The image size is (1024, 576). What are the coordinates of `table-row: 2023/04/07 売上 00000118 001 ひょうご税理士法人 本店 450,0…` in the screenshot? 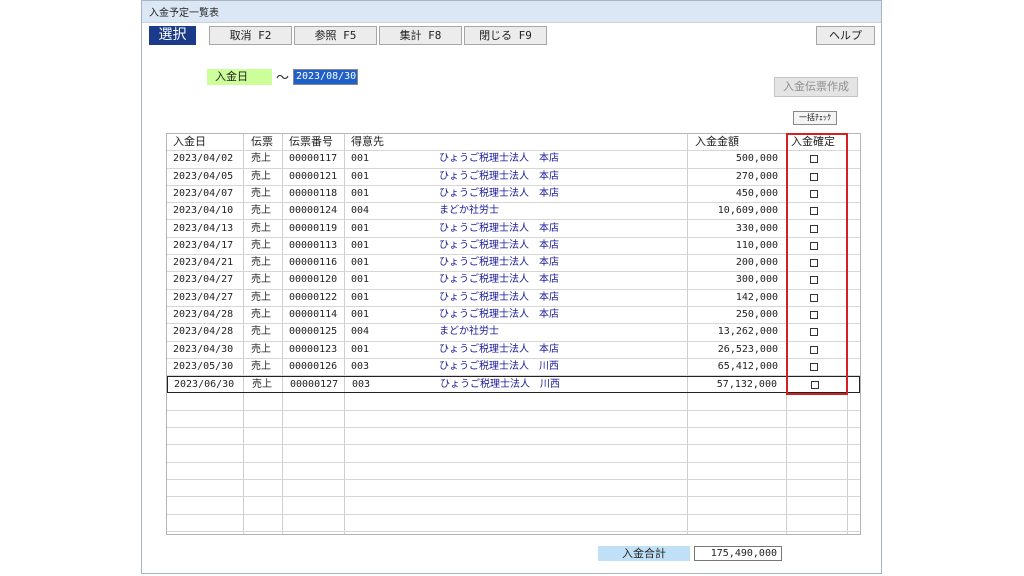 It's located at (513, 195).